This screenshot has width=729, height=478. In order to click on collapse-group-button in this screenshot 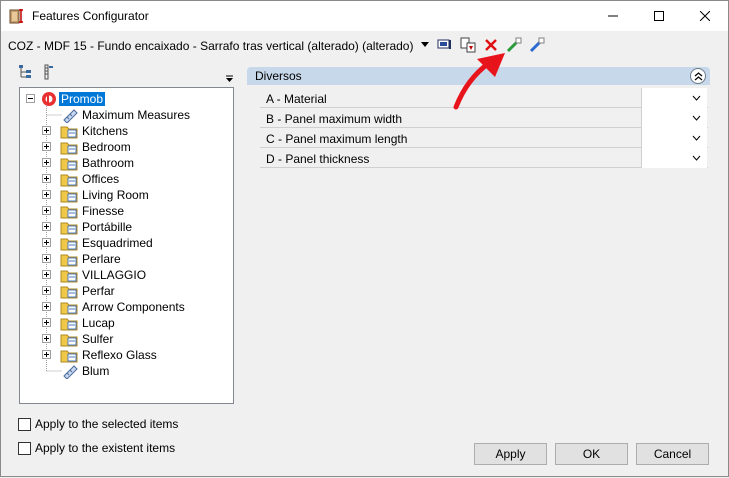, I will do `click(698, 76)`.